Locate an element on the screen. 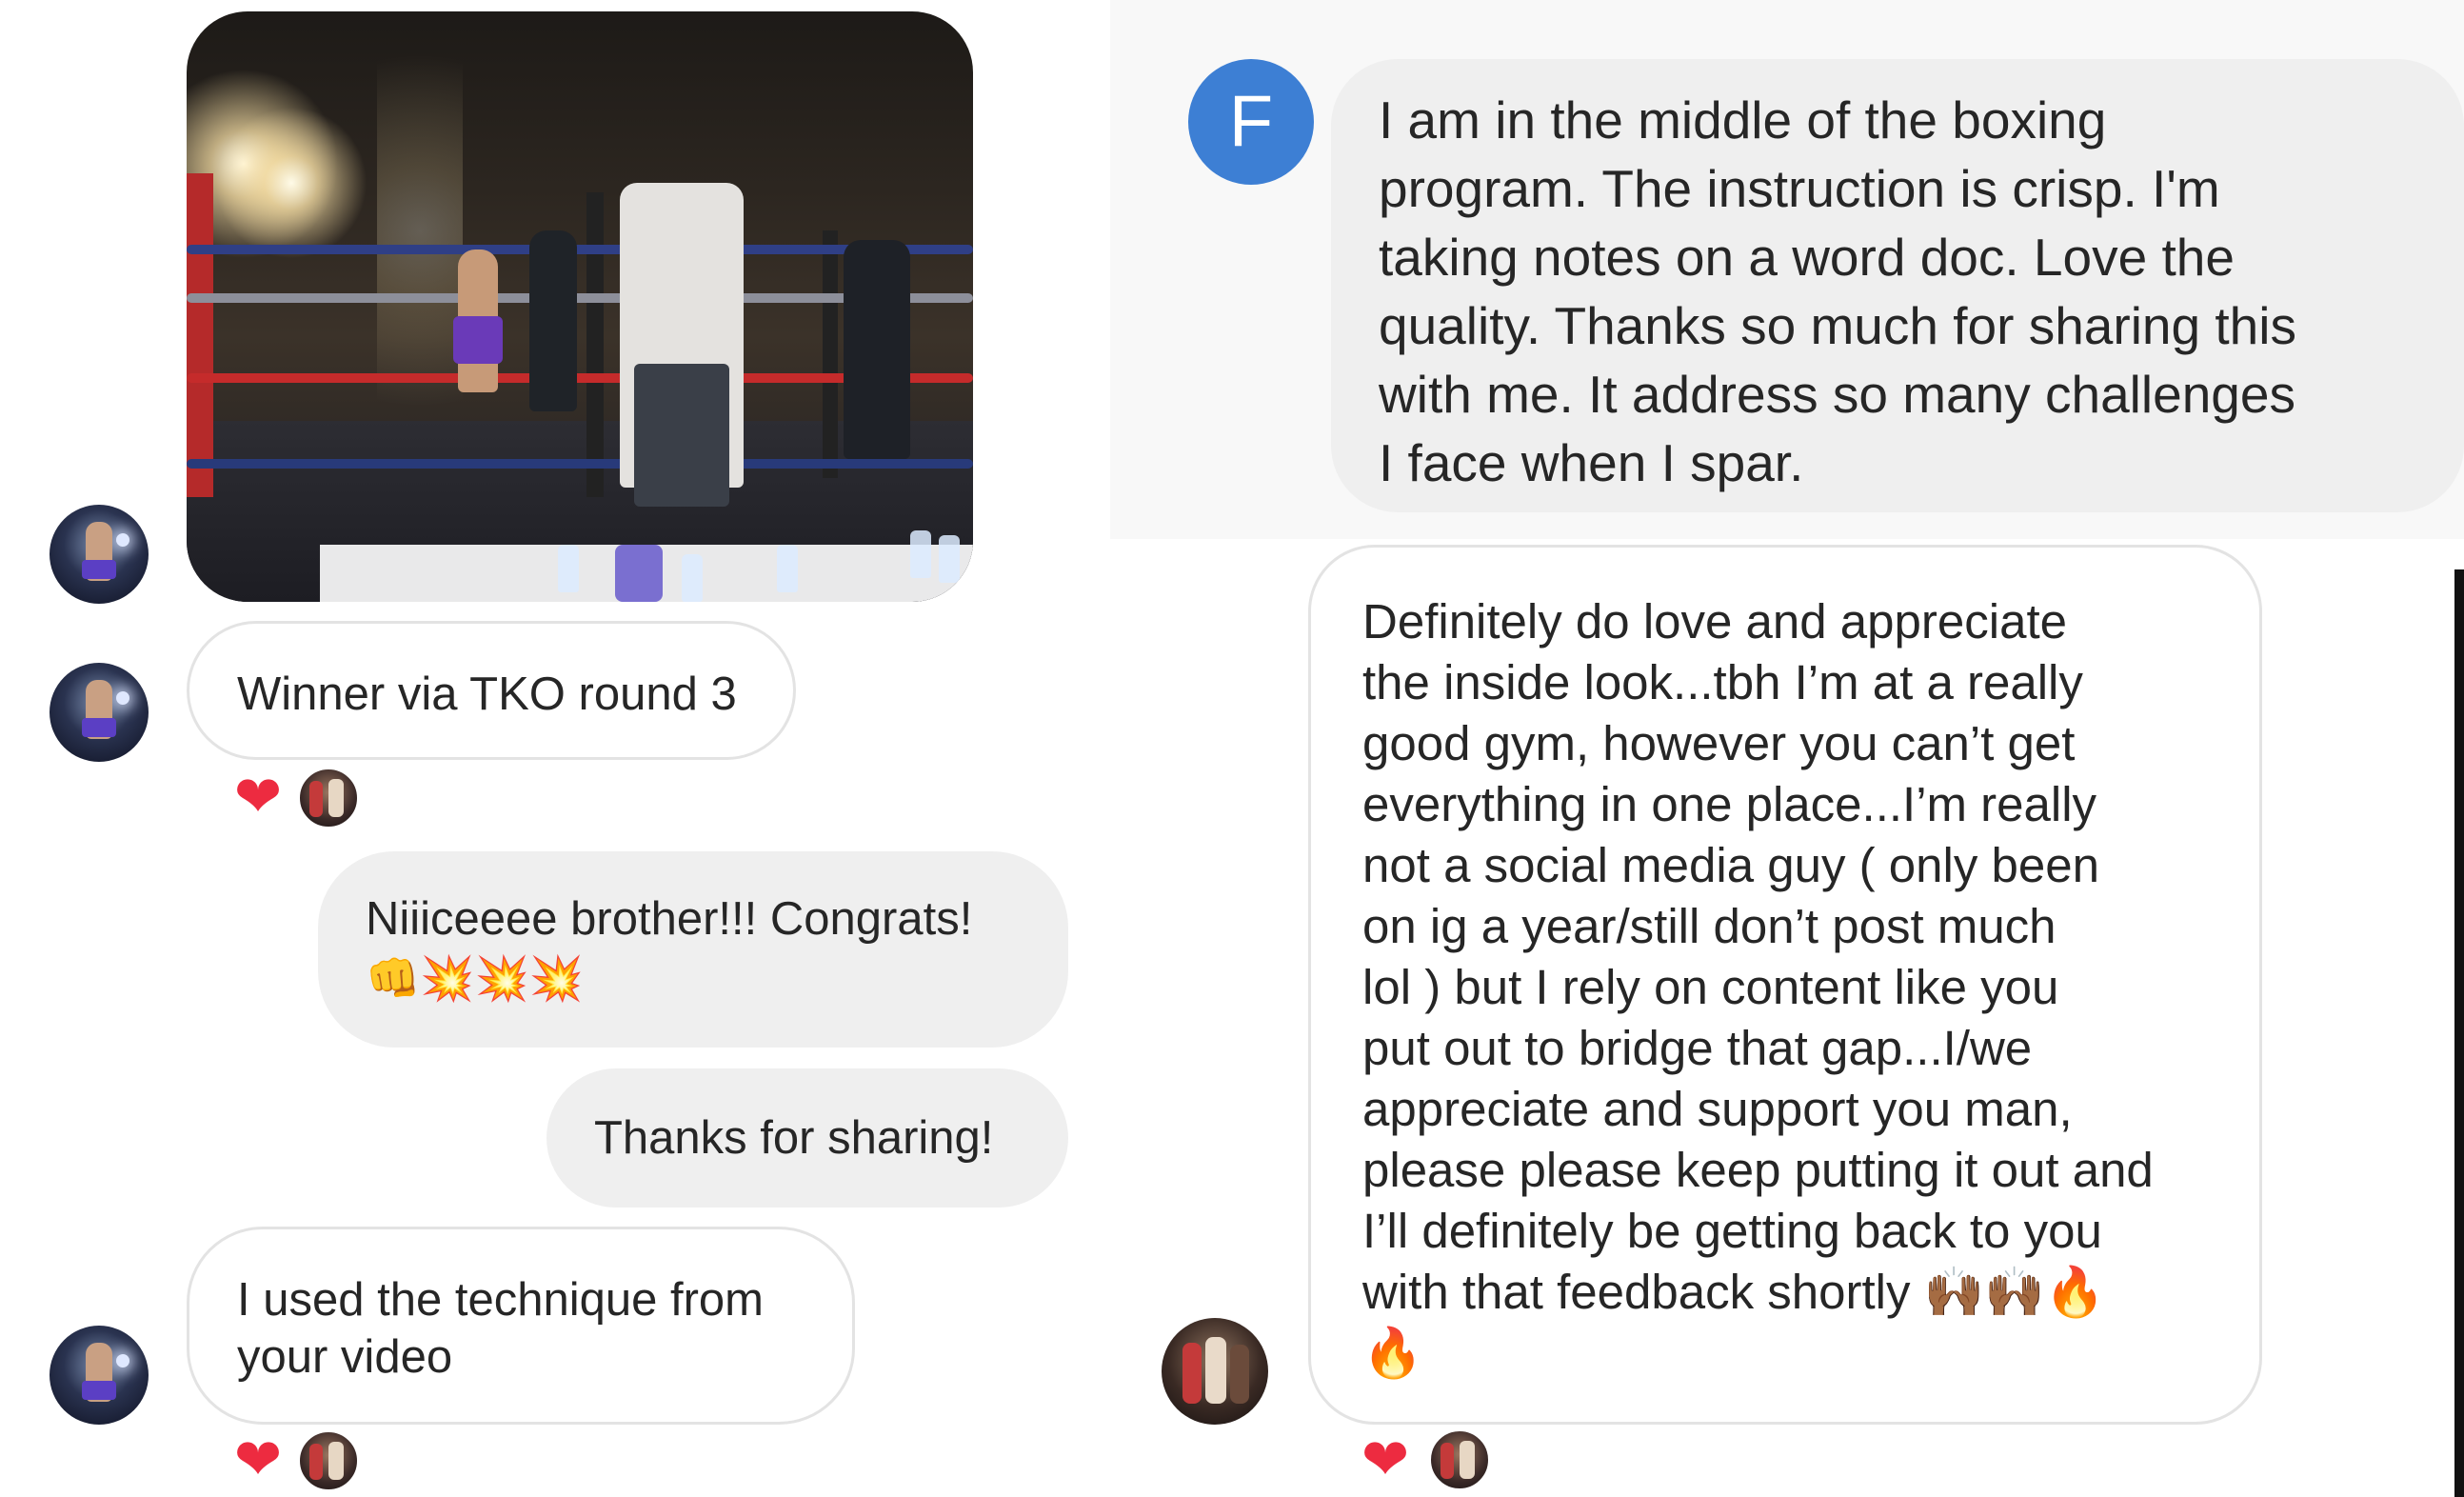 This screenshot has width=2464, height=1497. reply-line: appreciate and support you man, is located at coordinates (1717, 1109).